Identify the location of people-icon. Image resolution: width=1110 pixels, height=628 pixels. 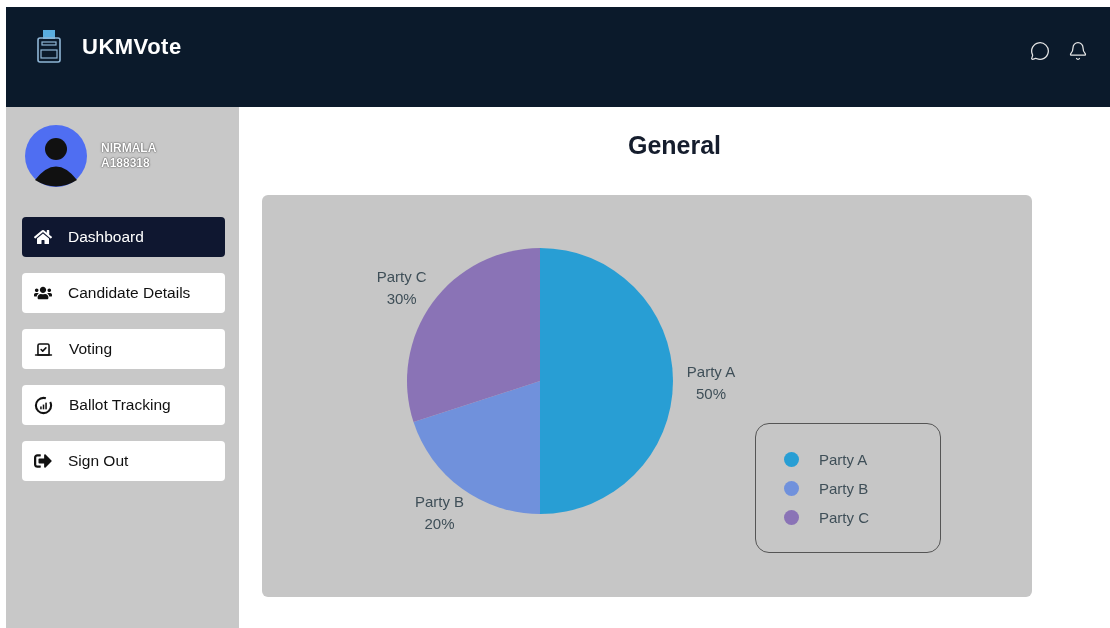
(43, 293).